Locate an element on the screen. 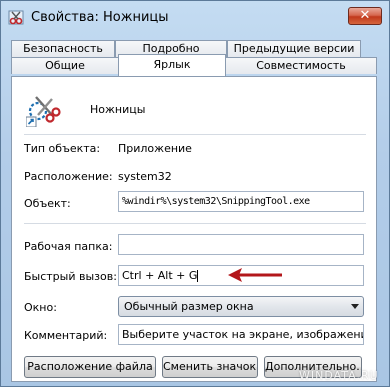 The height and width of the screenshot is (387, 390). target-input: %windir%\system32\SnippingTool.exe is located at coordinates (241, 201).